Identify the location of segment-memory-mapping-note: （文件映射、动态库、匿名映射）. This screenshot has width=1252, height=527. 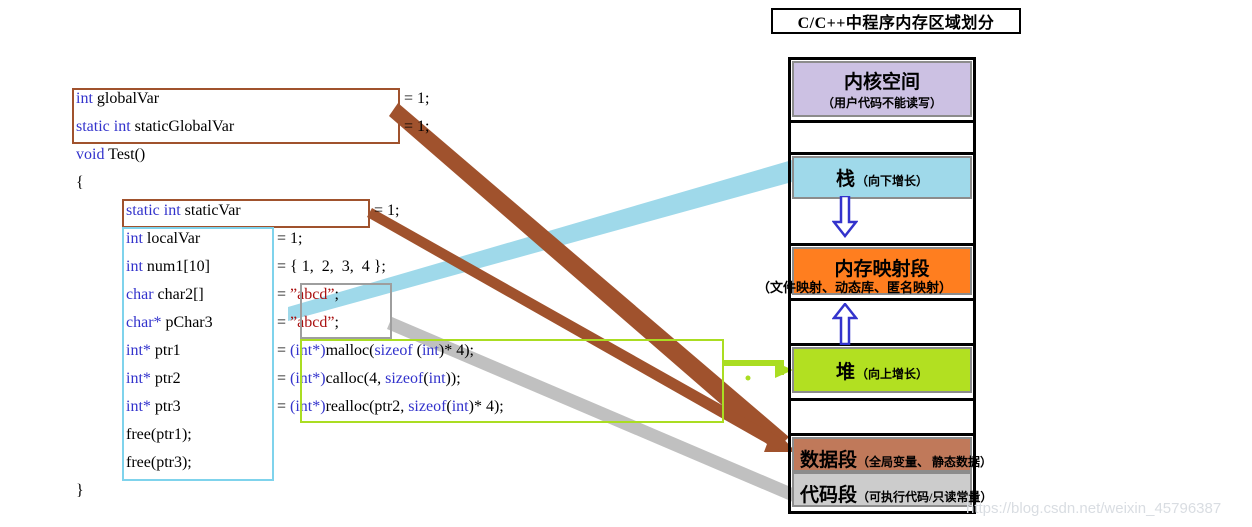
(855, 287).